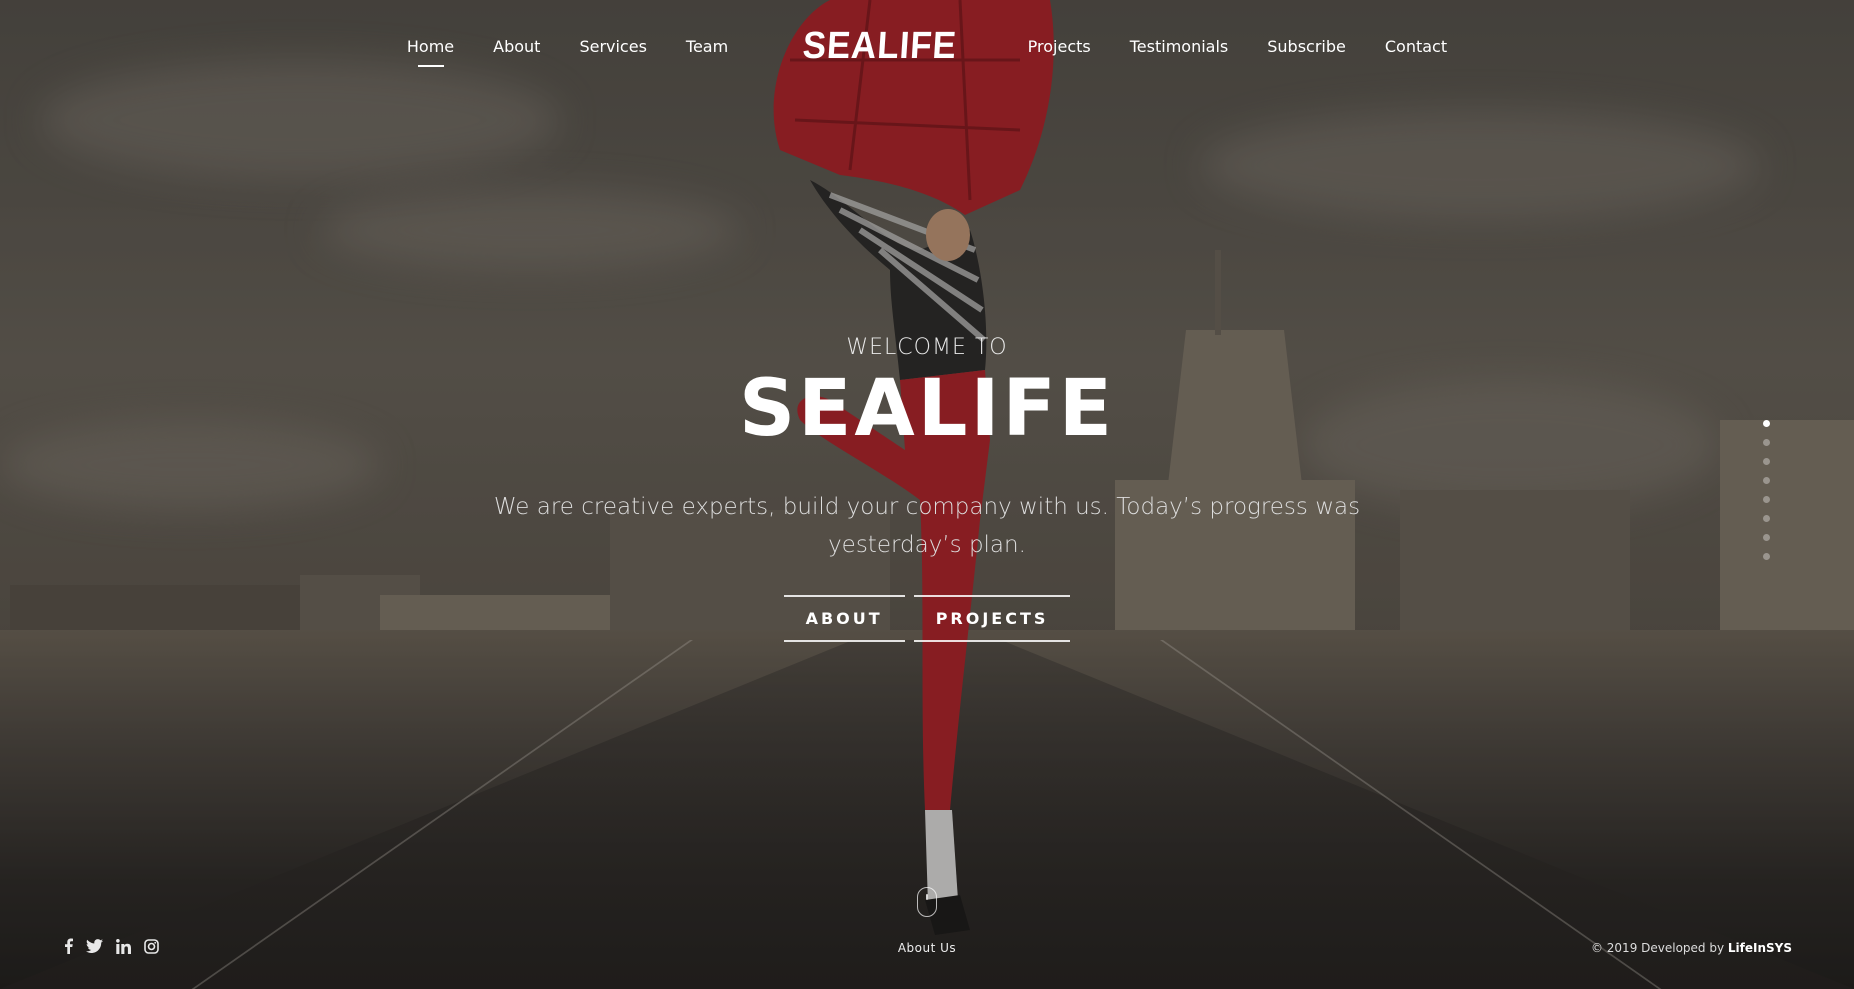 This screenshot has width=1854, height=989. What do you see at coordinates (1659, 948) in the screenshot?
I see `credit-prefix: © 2019 Developed by` at bounding box center [1659, 948].